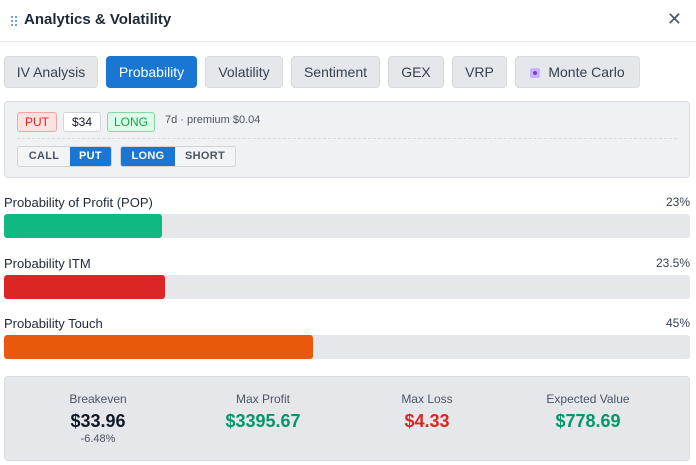  I want to click on strike-badge: $34, so click(82, 122).